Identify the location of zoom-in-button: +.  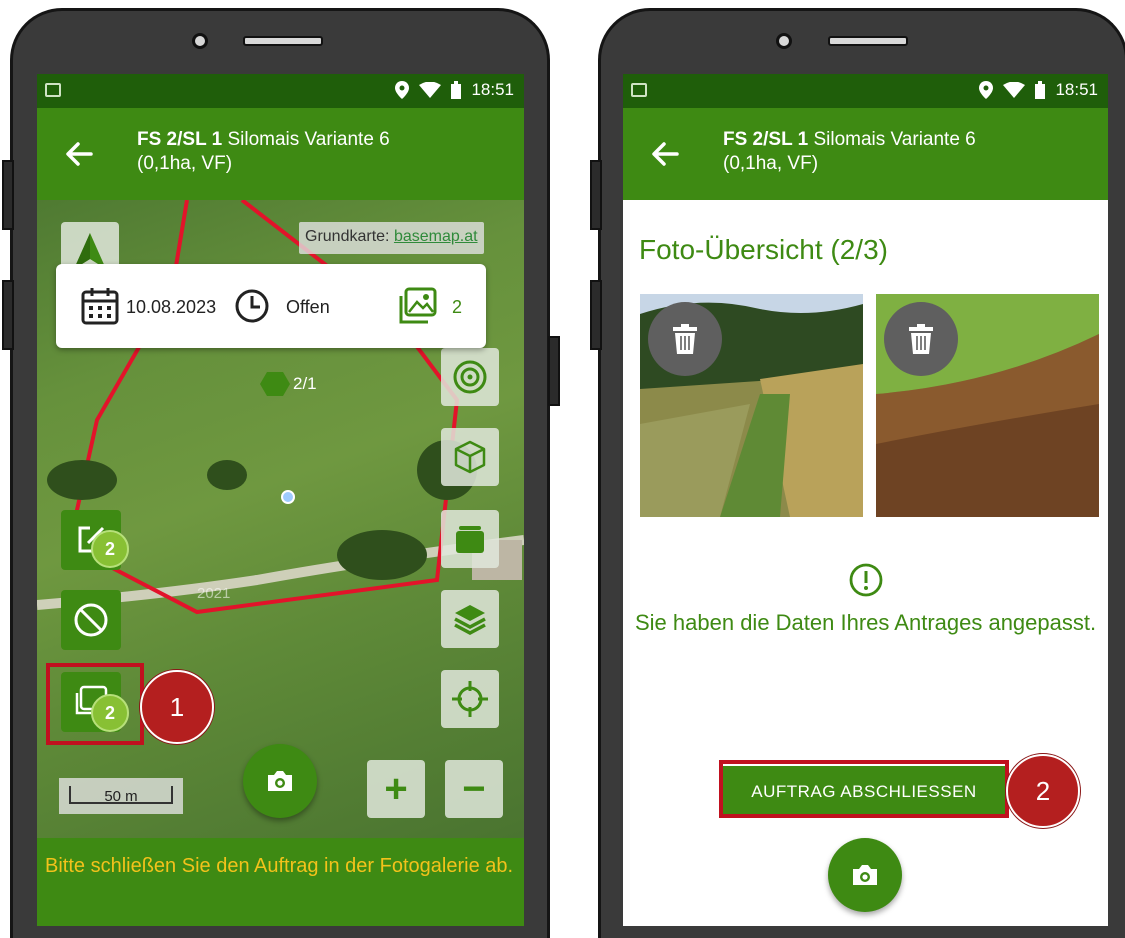
(396, 789).